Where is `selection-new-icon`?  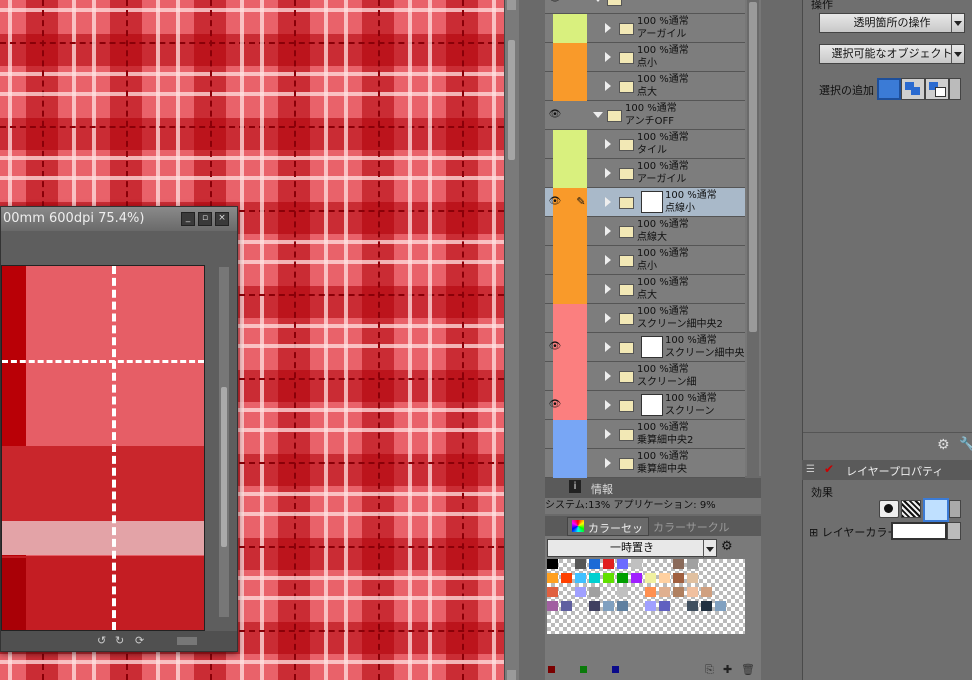
selection-new-icon is located at coordinates (889, 89).